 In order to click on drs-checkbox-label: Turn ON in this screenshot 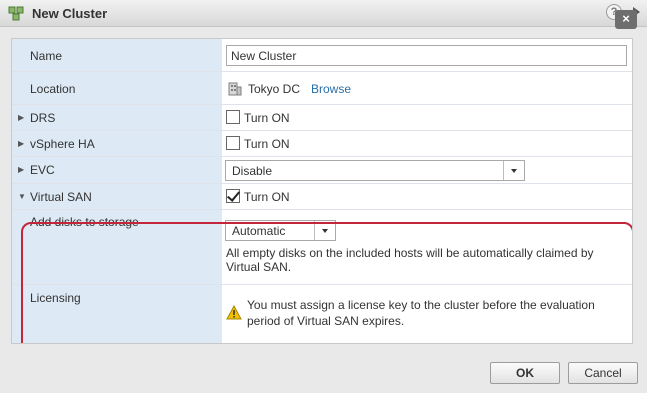, I will do `click(267, 118)`.